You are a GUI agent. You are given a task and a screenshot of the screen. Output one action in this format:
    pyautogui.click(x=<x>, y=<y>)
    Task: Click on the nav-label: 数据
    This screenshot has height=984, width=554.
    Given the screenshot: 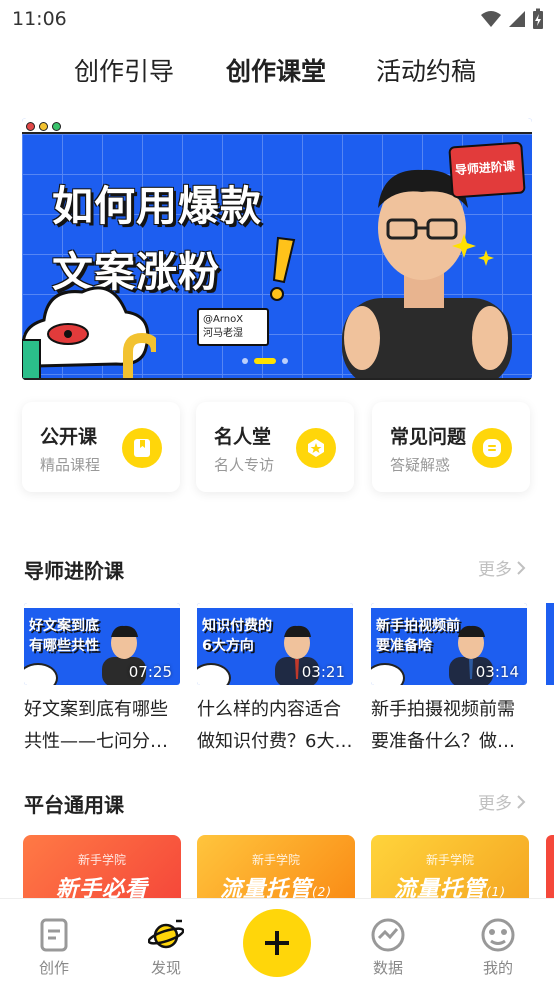 What is the action you would take?
    pyautogui.click(x=387, y=968)
    